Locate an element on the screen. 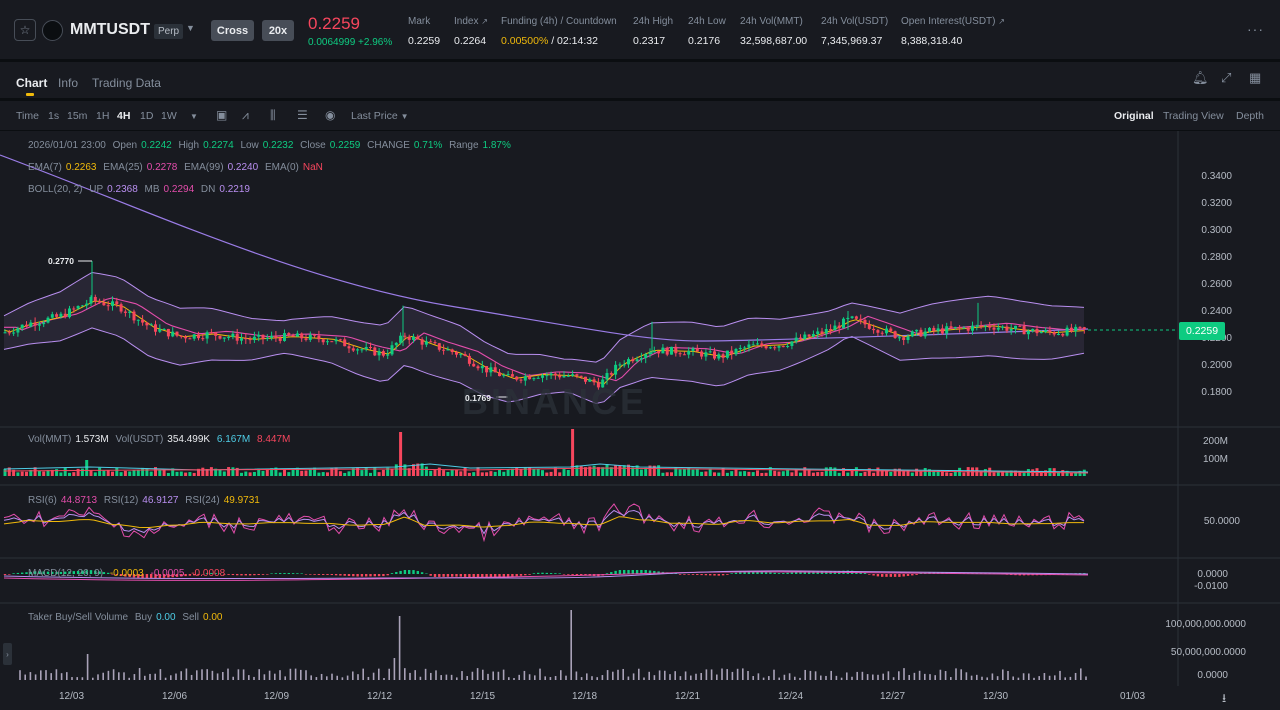 The height and width of the screenshot is (710, 1280). leverage-button: 20x is located at coordinates (278, 30).